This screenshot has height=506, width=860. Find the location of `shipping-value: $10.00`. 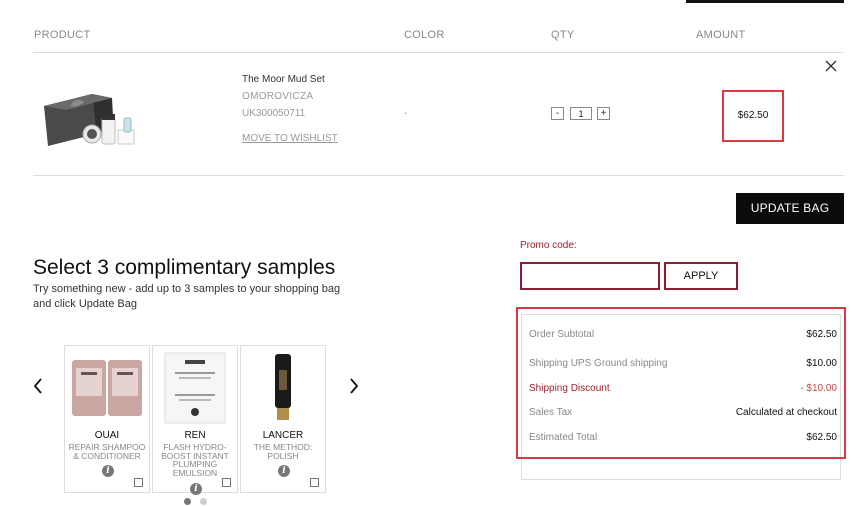

shipping-value: $10.00 is located at coordinates (821, 363).